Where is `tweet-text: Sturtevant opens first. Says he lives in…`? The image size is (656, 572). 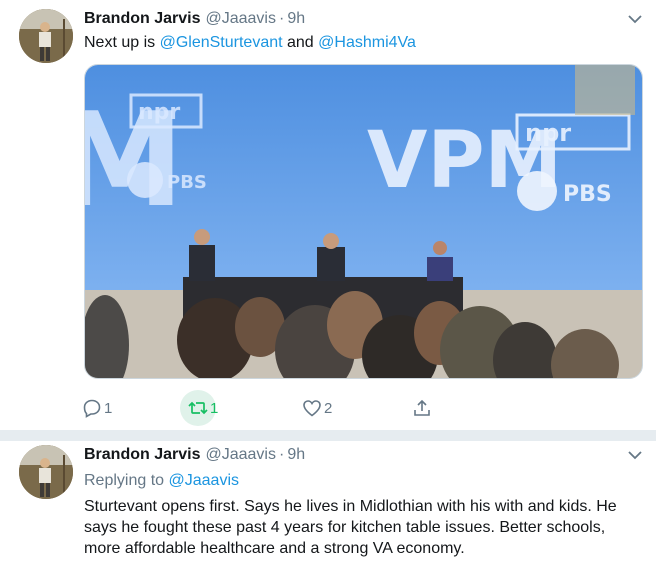 tweet-text: Sturtevant opens first. Says he lives in… is located at coordinates (350, 527).